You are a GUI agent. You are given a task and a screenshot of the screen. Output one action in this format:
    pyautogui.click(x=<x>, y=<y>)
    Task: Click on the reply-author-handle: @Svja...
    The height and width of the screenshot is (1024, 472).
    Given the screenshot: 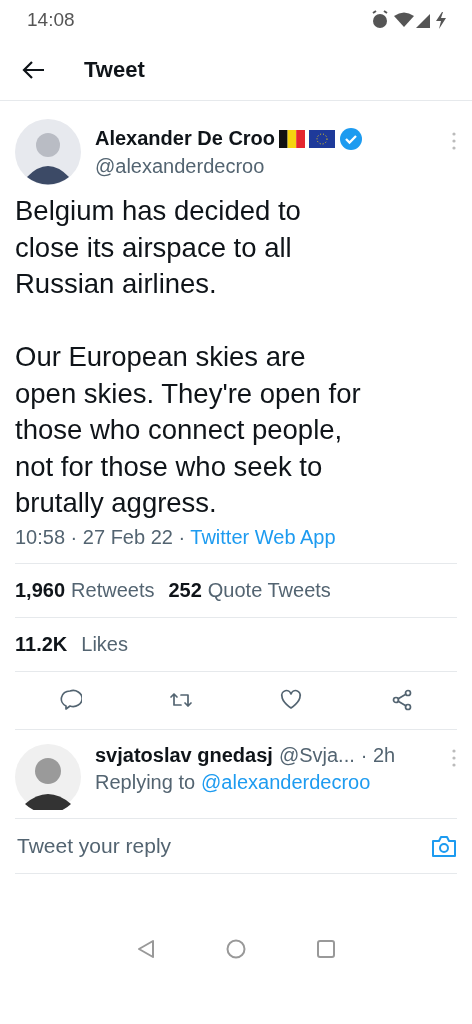 What is the action you would take?
    pyautogui.click(x=316, y=755)
    